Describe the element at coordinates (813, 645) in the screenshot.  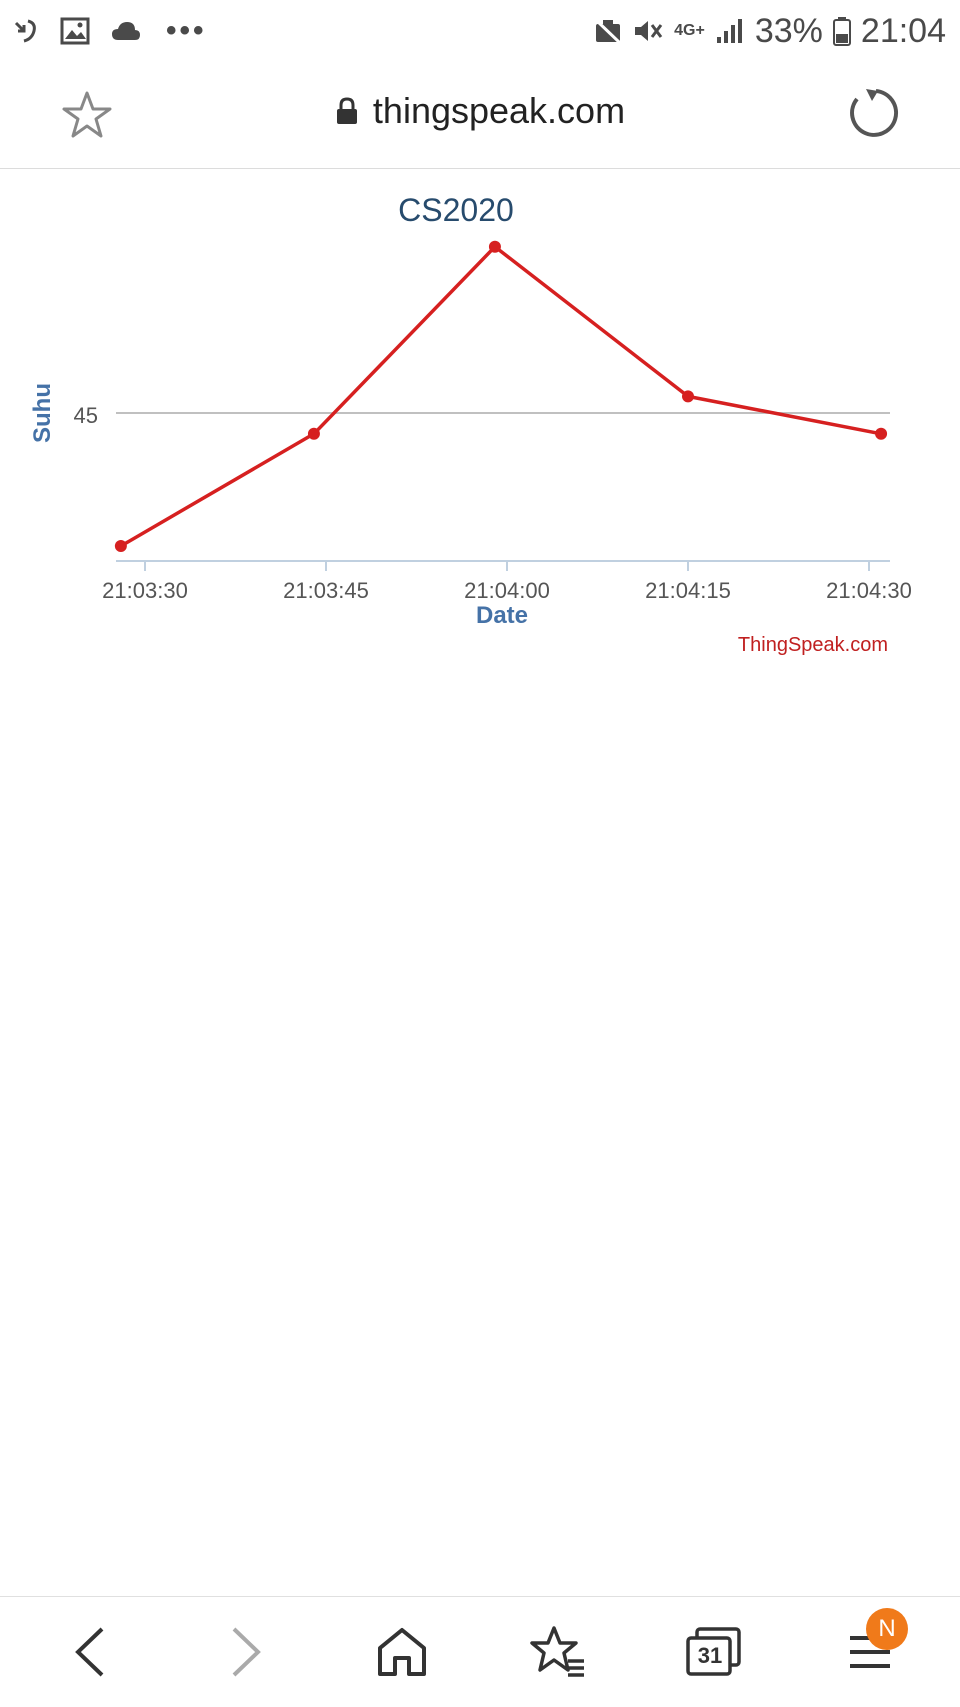
I see `chart-credit: ThingSpeak.com` at that location.